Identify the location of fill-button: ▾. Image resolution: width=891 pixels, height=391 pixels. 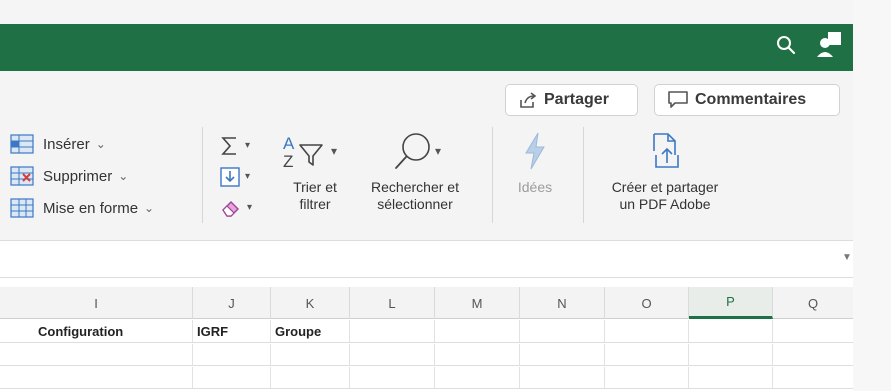
(236, 176).